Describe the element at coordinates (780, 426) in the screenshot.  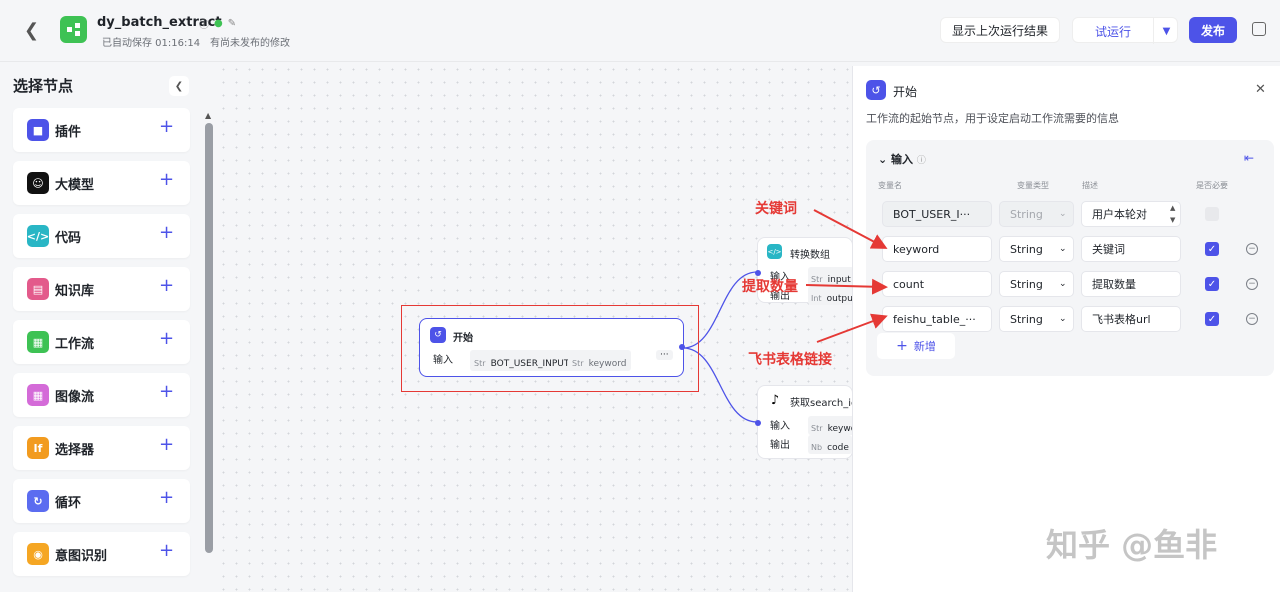
I see `search-input-label: 输入` at that location.